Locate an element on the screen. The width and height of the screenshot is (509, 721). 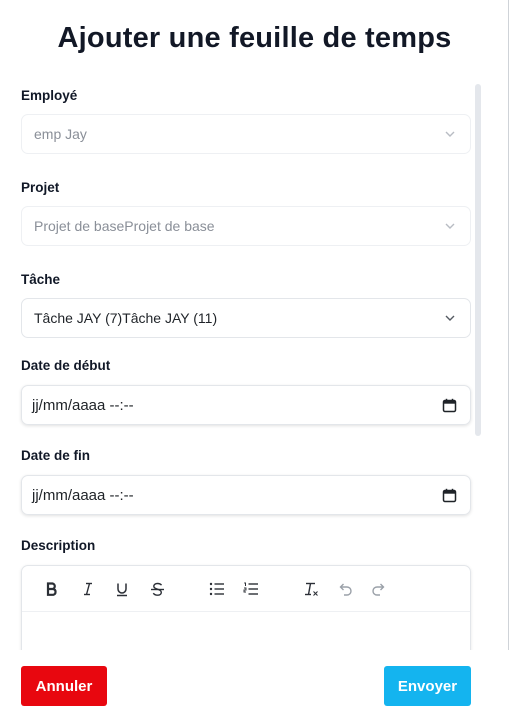
editor-toolbar is located at coordinates (246, 589).